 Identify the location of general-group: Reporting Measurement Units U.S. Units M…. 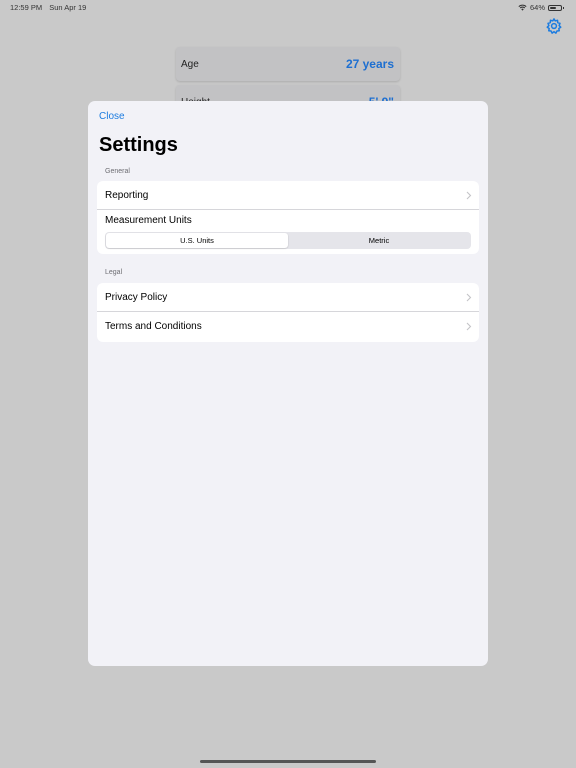
(288, 217).